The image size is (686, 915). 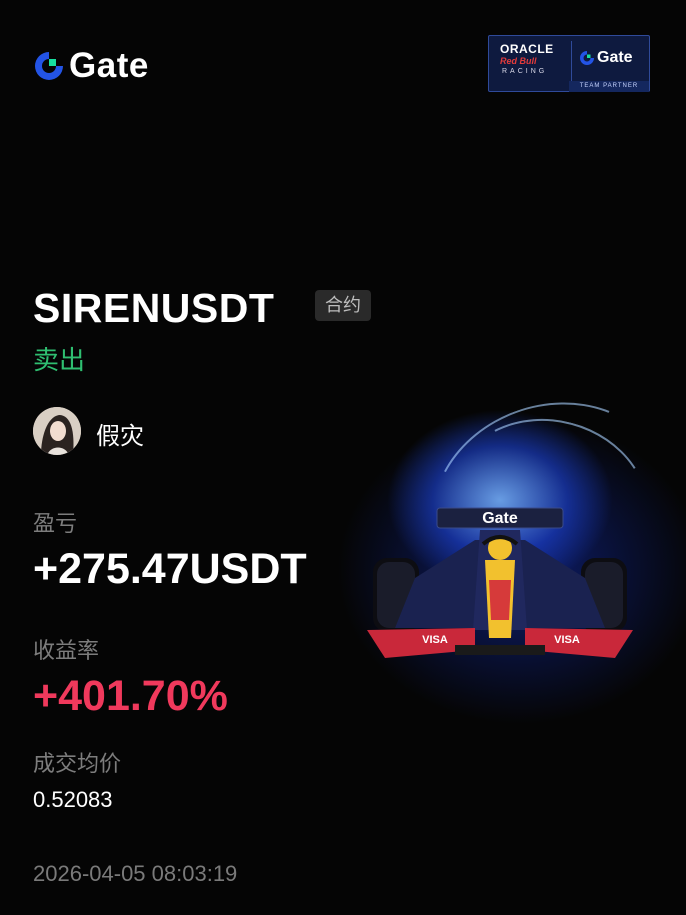 What do you see at coordinates (120, 436) in the screenshot?
I see `username: 假灾` at bounding box center [120, 436].